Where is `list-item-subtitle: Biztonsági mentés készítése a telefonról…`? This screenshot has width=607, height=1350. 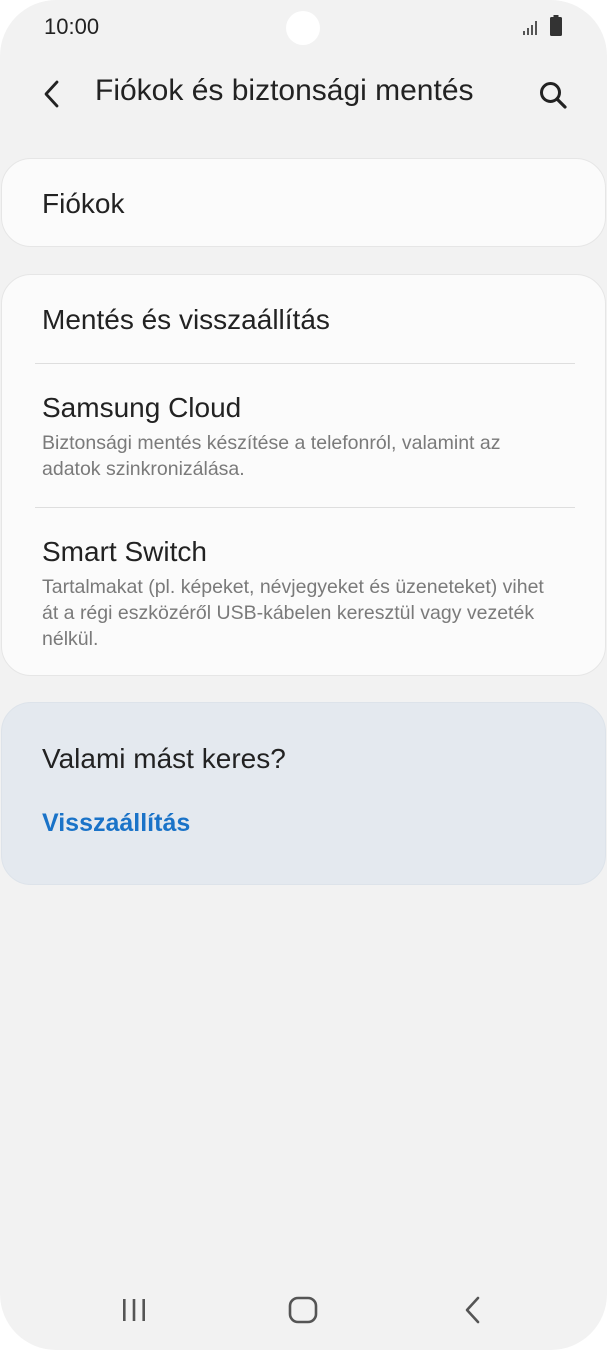 list-item-subtitle: Biztonsági mentés készítése a telefonról… is located at coordinates (271, 456).